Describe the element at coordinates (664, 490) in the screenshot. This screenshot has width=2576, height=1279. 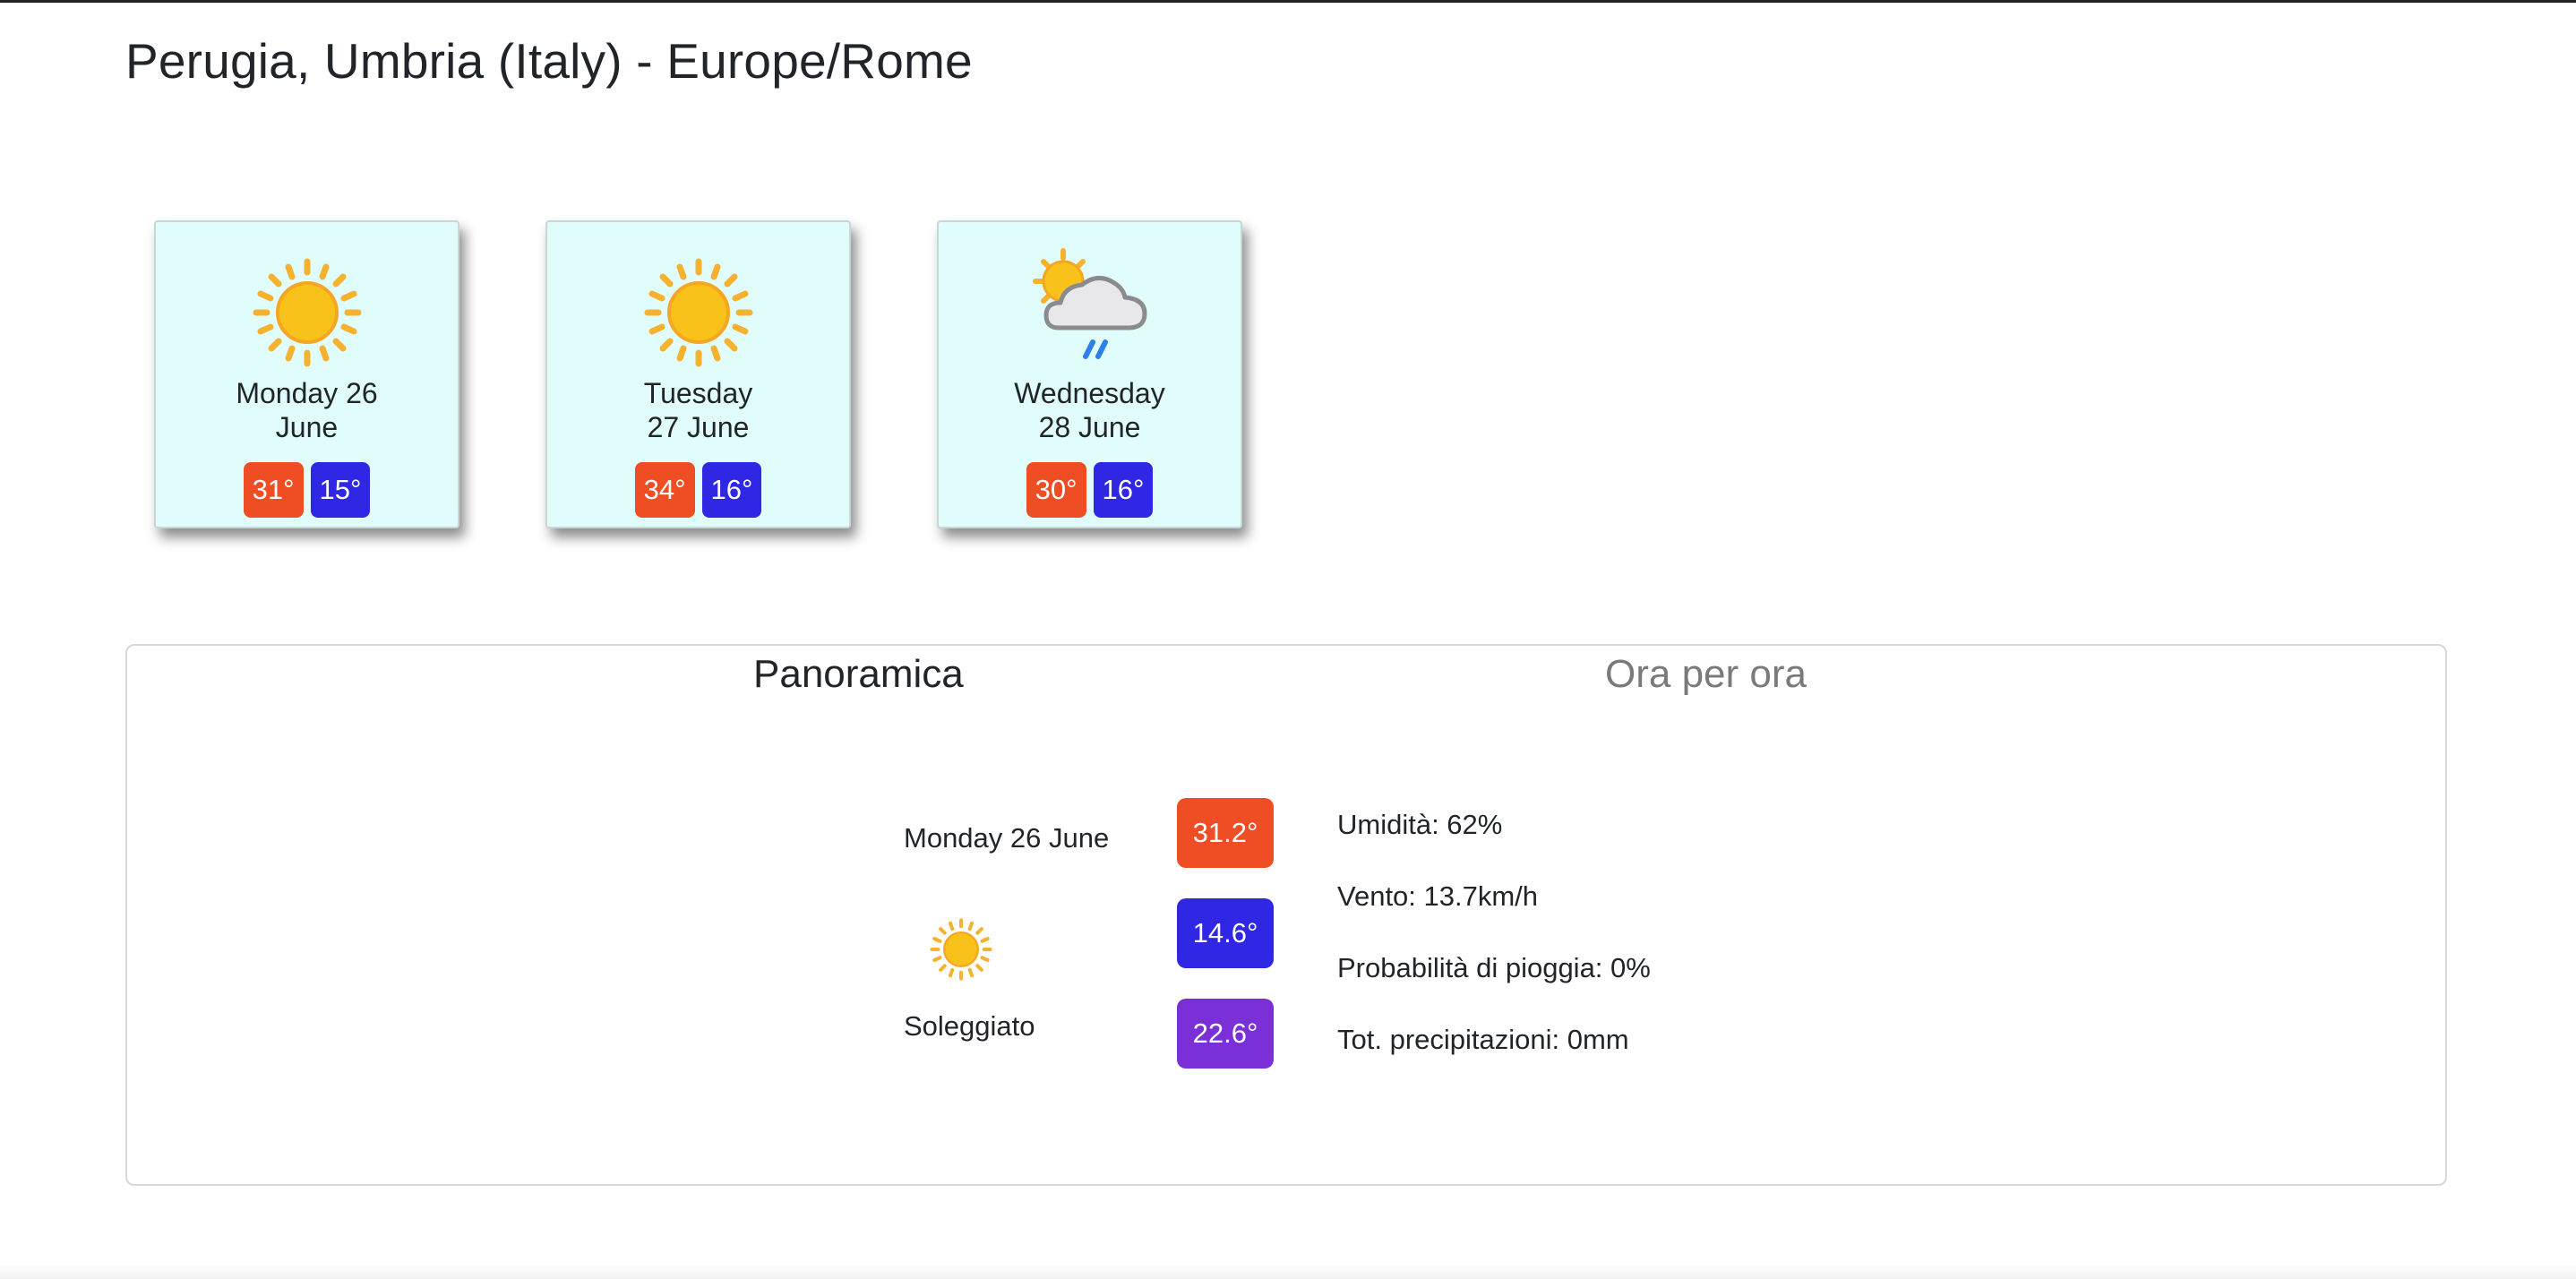
I see `max-temp-badge: 34°` at that location.